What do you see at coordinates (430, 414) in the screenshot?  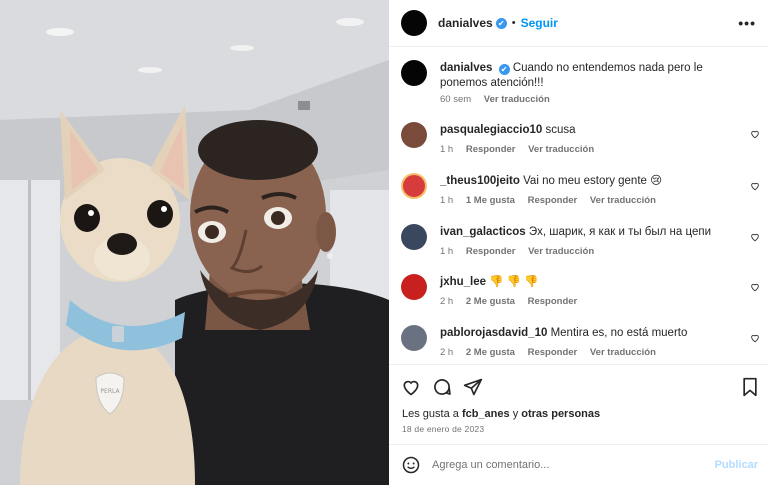 I see `likes-prefix: Les gusta a` at bounding box center [430, 414].